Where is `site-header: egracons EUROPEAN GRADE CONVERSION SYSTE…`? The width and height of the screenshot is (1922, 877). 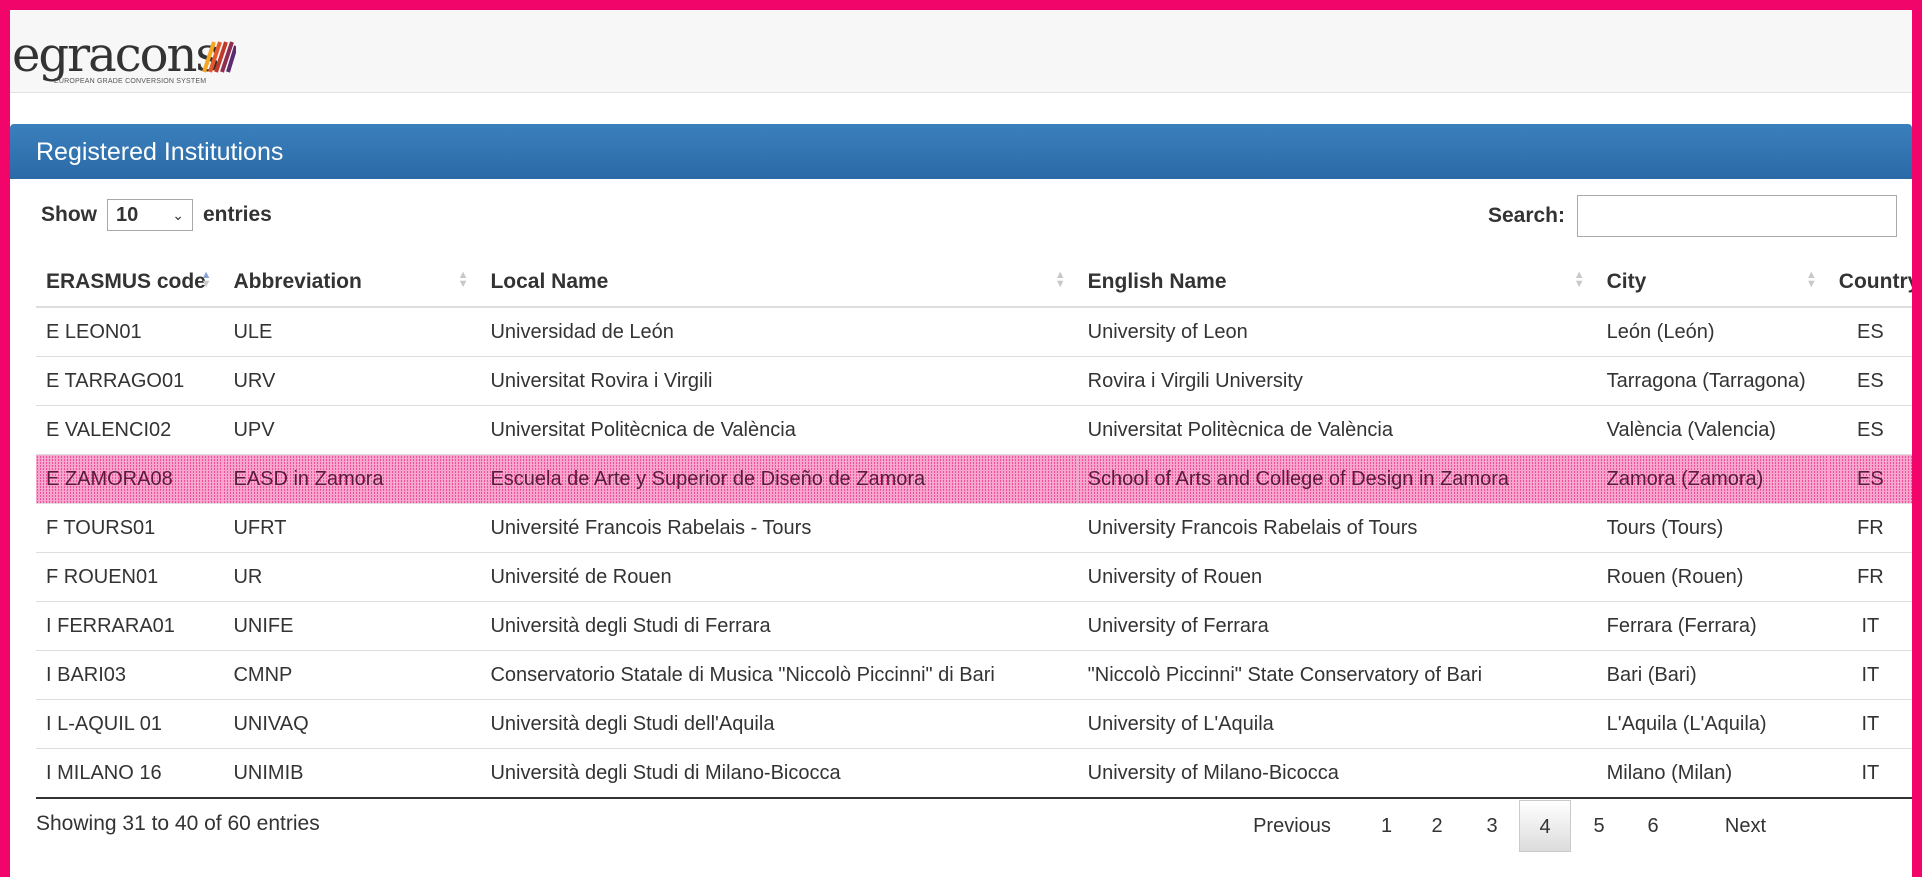
site-header: egracons EUROPEAN GRADE CONVERSION SYSTE… is located at coordinates (961, 50).